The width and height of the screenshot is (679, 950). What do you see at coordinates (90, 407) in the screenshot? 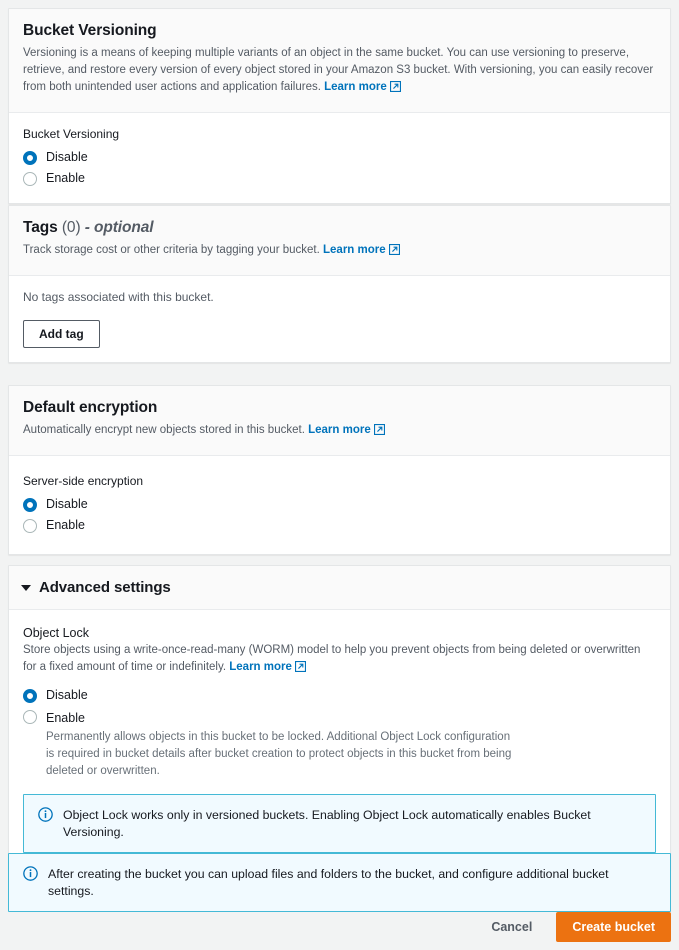
I see `default-encryption-title: Default encryption` at bounding box center [90, 407].